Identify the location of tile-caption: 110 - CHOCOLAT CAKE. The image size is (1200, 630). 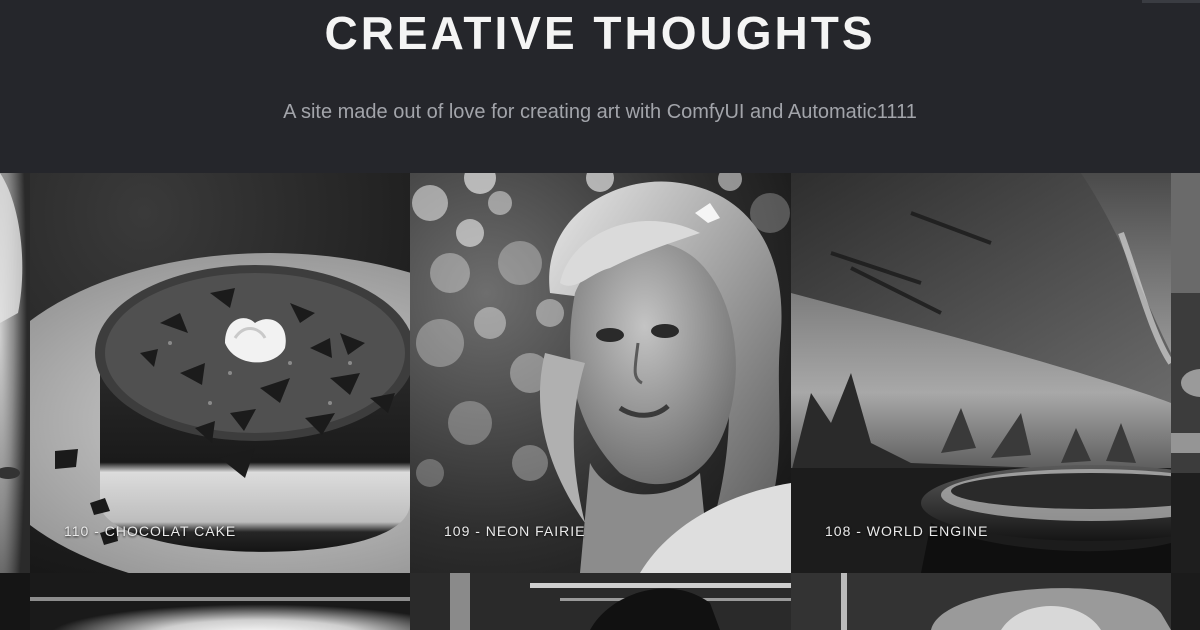
(150, 531).